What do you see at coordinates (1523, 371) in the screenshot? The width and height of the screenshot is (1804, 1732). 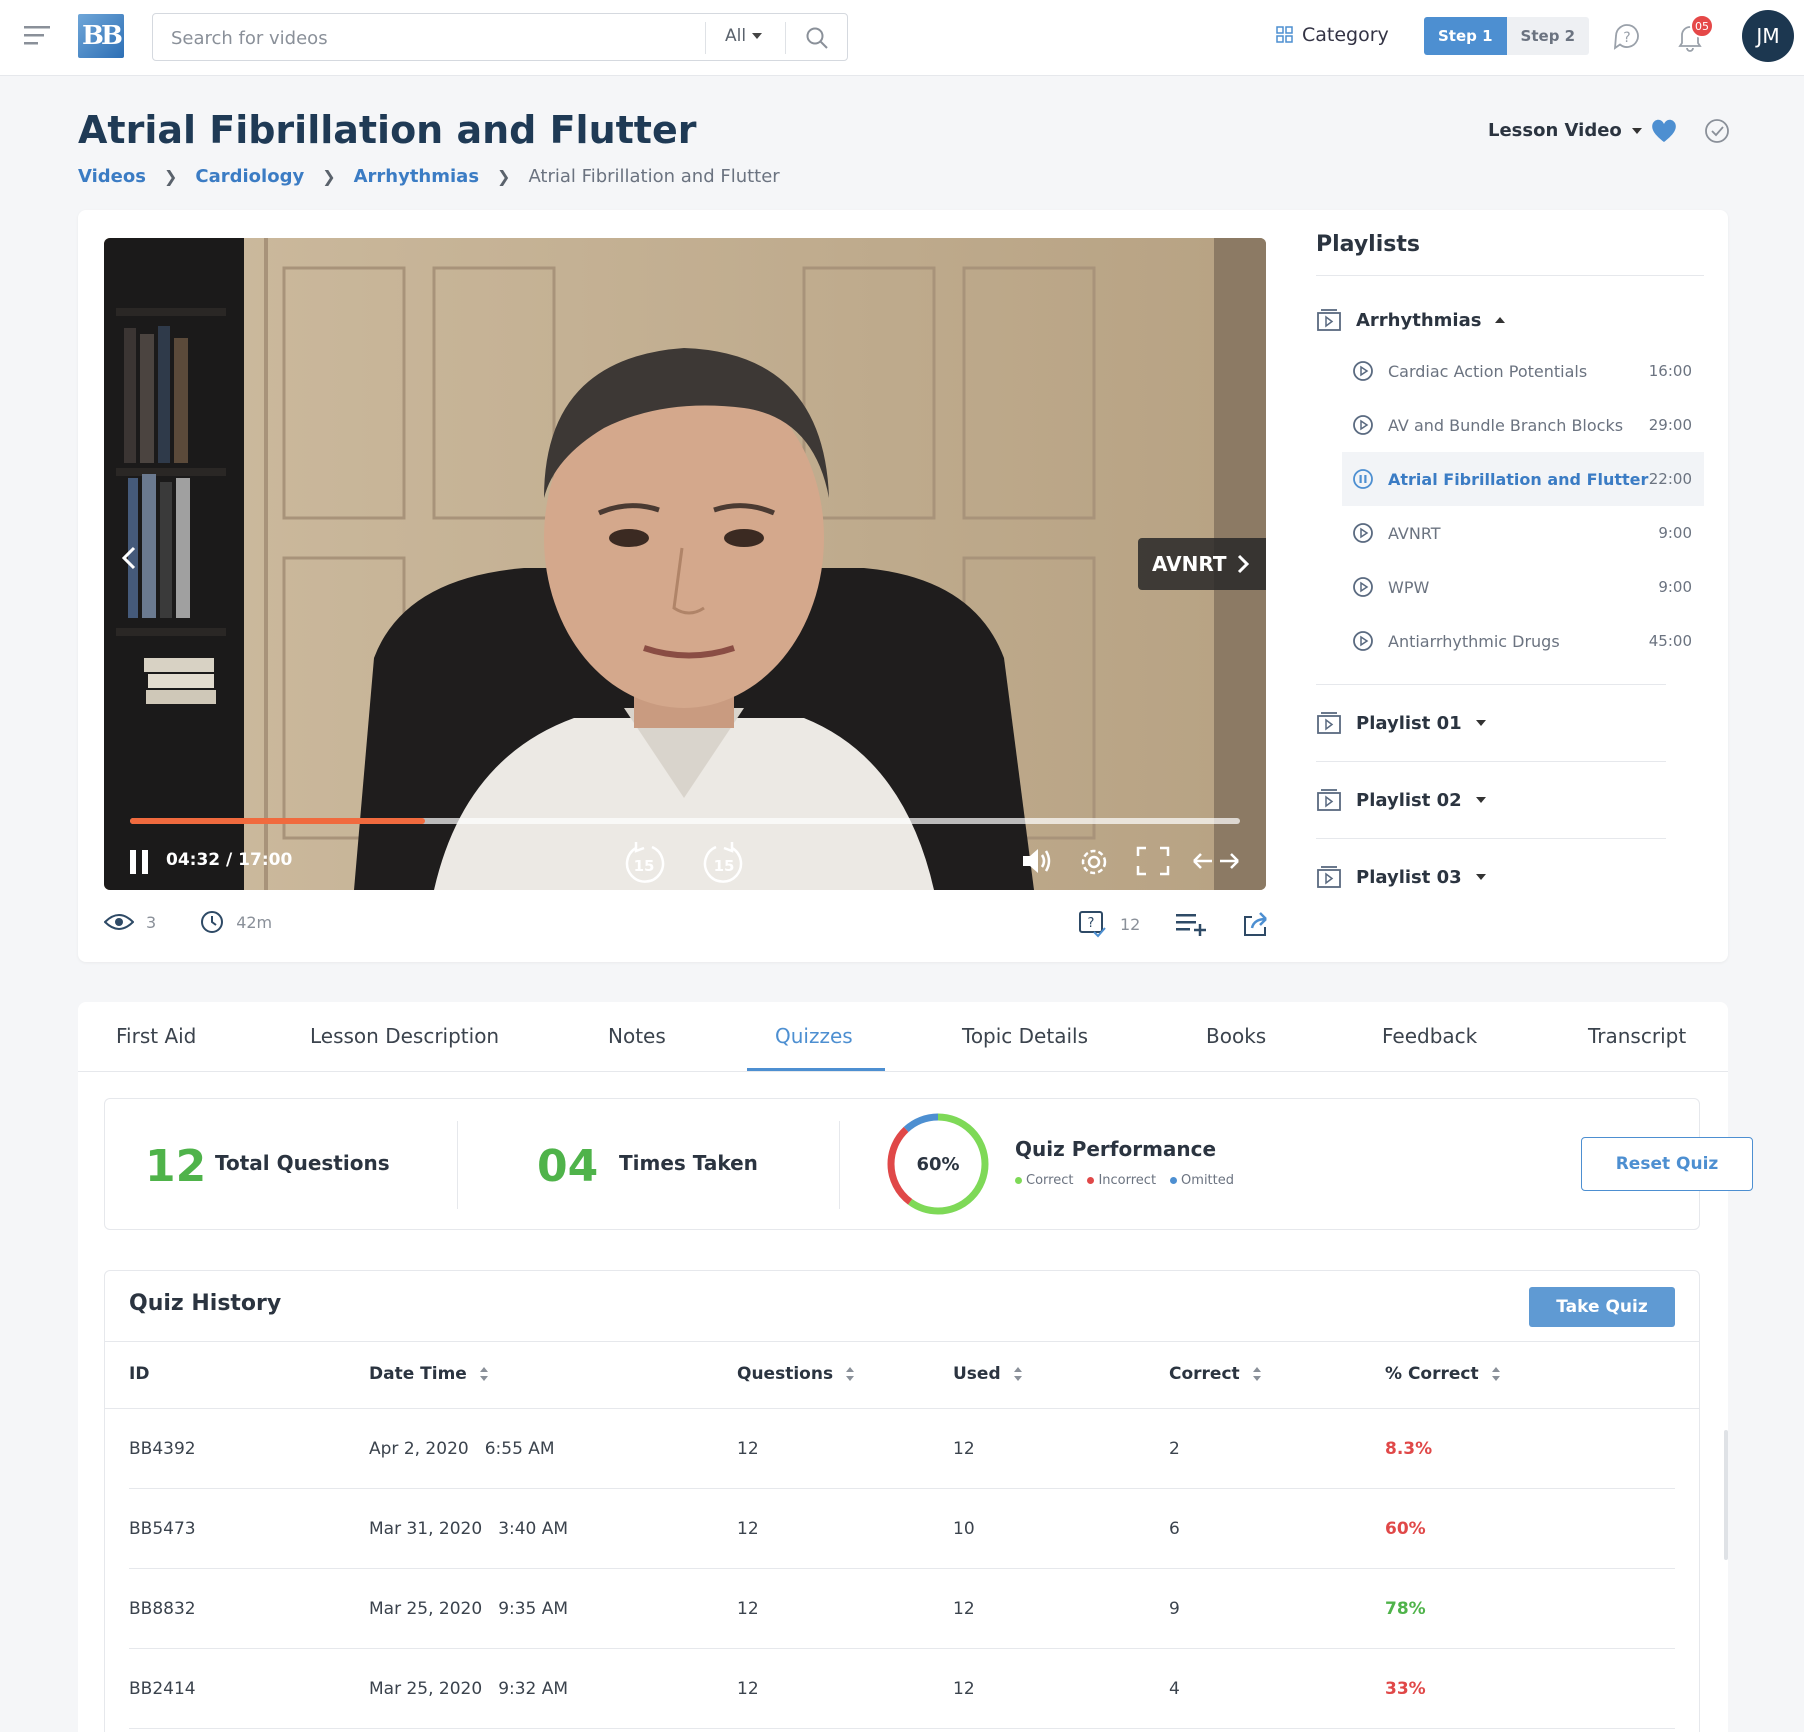 I see `playlist-item: Cardiac Action Potentials 16:00` at bounding box center [1523, 371].